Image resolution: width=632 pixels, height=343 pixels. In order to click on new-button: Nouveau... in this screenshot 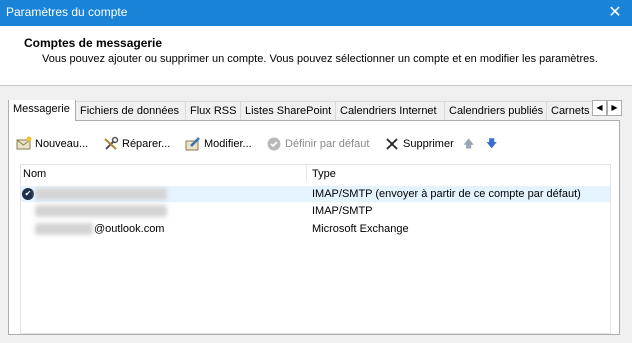, I will do `click(52, 144)`.